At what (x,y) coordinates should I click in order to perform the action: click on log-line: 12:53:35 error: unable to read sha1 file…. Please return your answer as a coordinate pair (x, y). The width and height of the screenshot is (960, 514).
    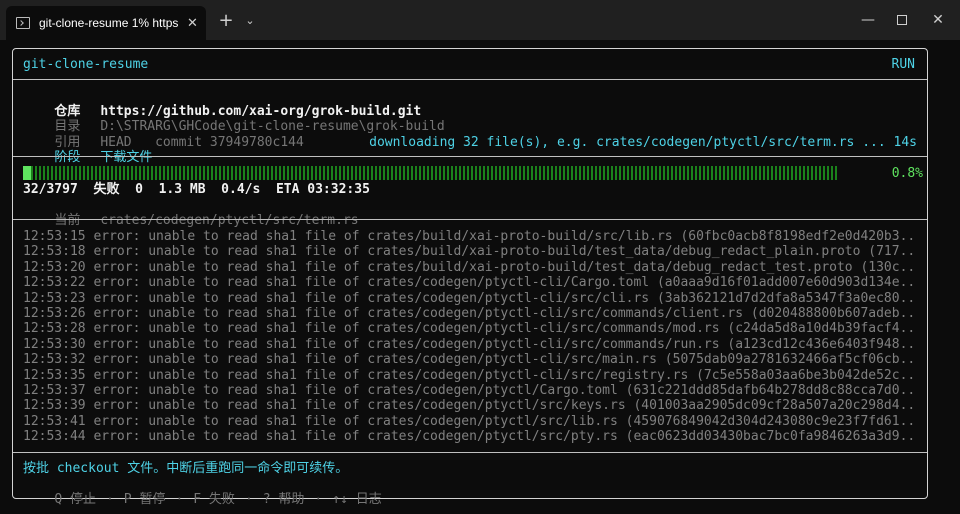
    Looking at the image, I should click on (469, 375).